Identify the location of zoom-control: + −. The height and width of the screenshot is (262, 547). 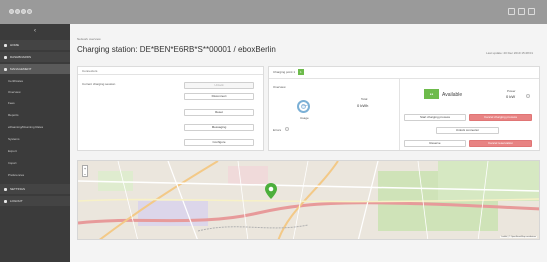
(85, 171).